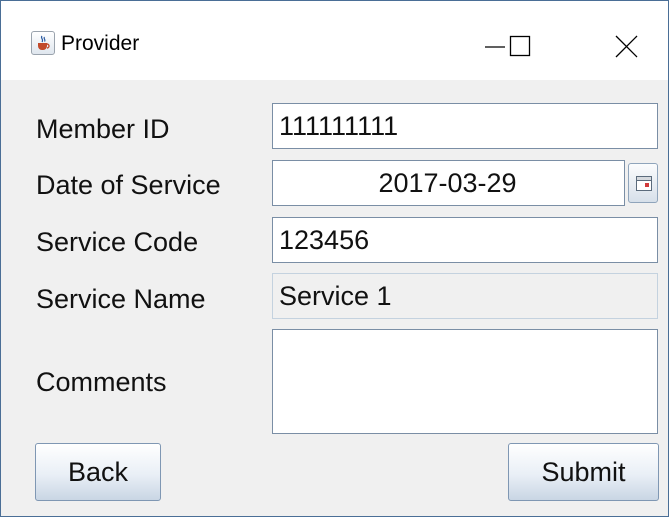  What do you see at coordinates (627, 45) in the screenshot?
I see `close-icon` at bounding box center [627, 45].